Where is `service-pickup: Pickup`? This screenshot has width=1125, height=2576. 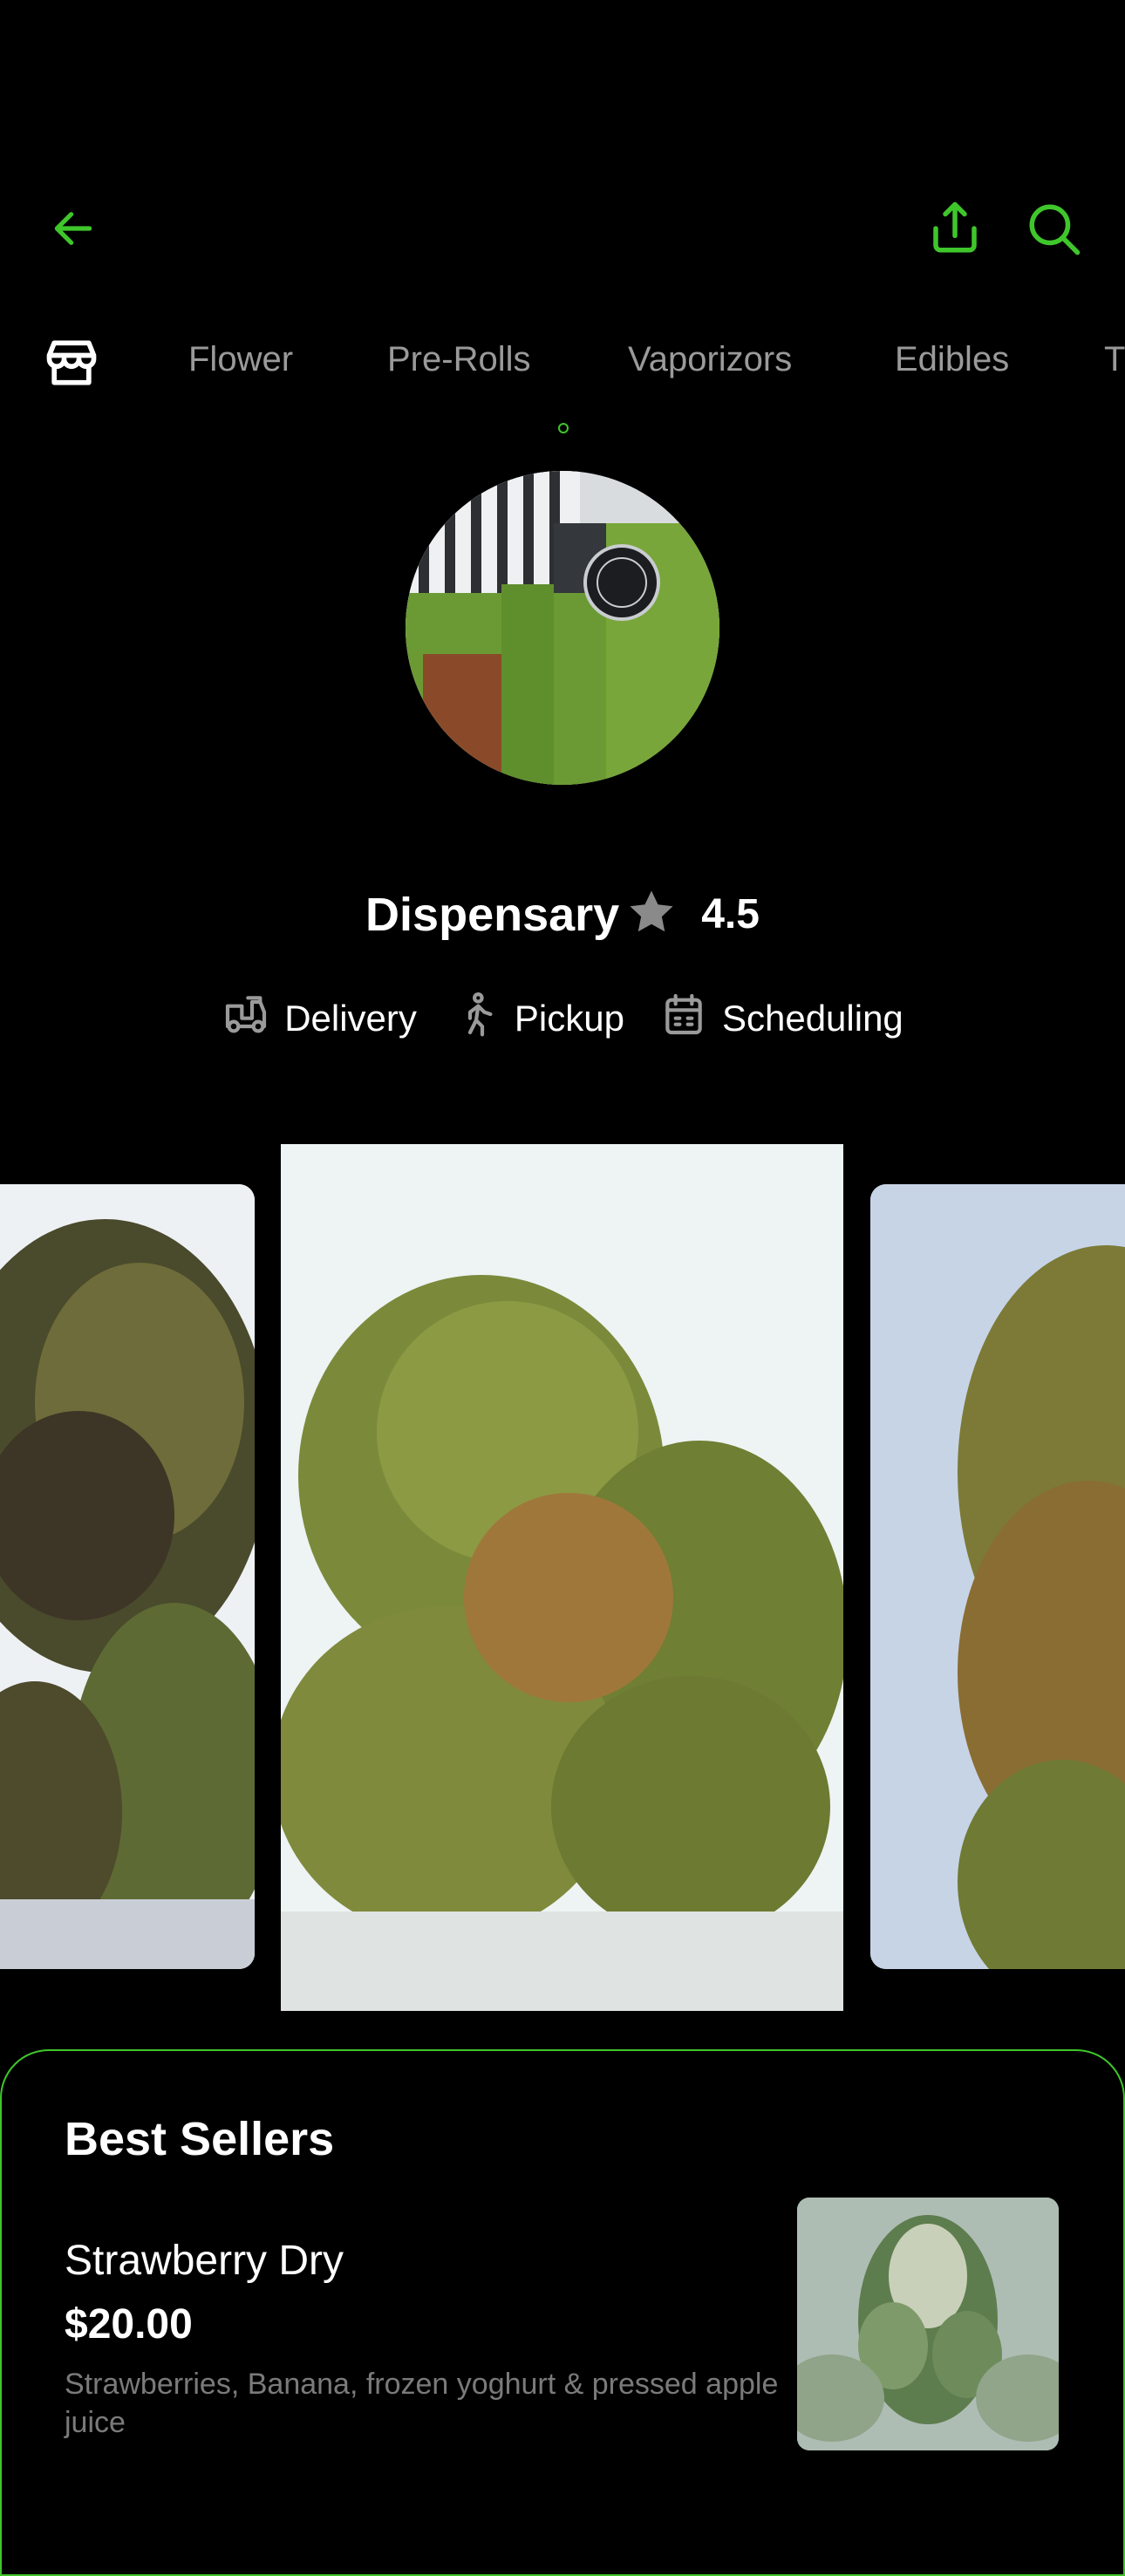 service-pickup: Pickup is located at coordinates (538, 1019).